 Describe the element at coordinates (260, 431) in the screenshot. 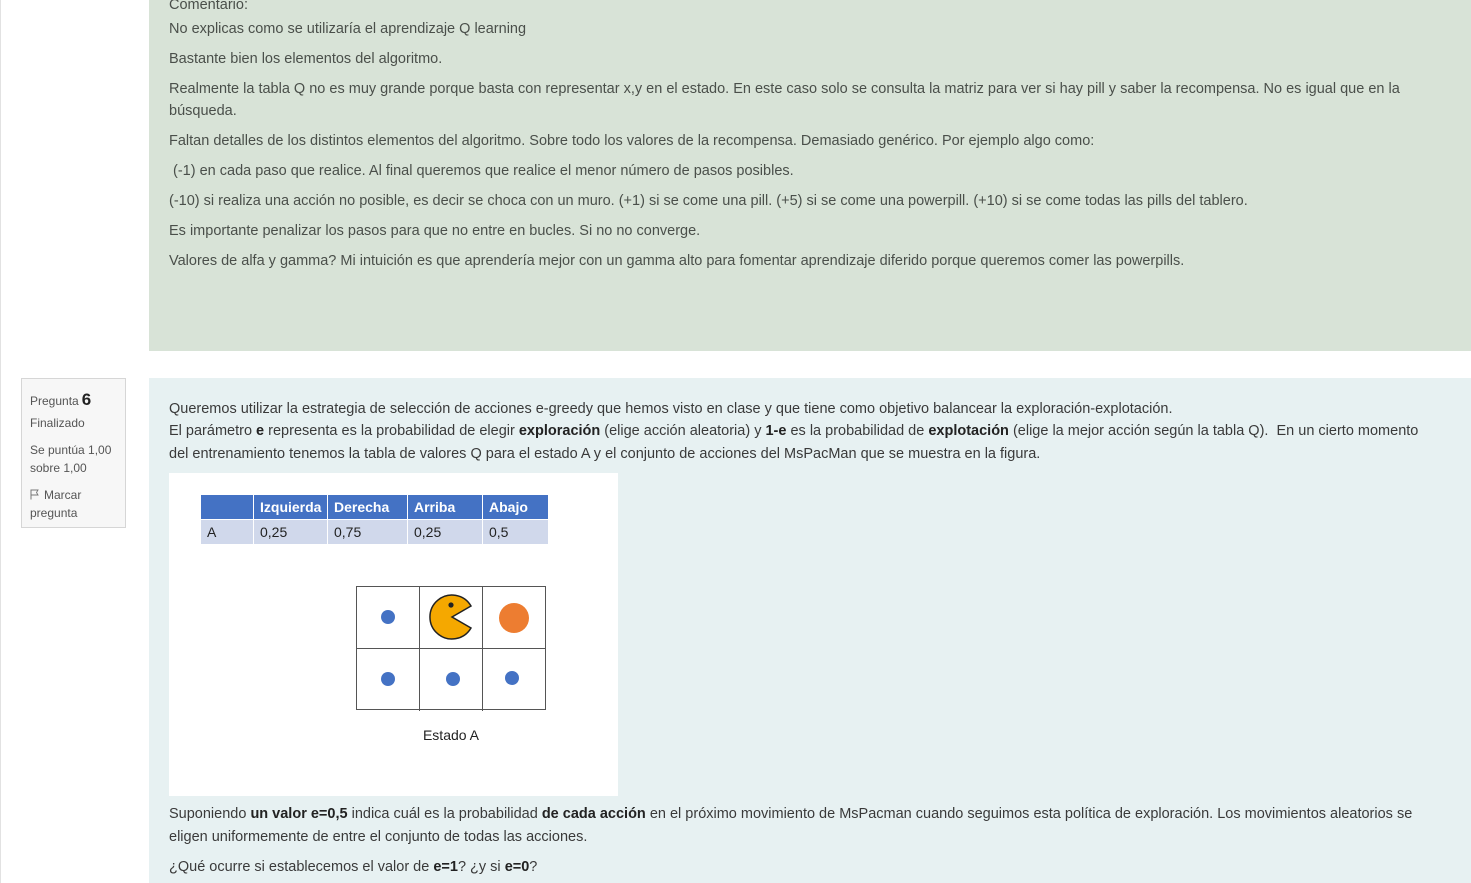

I see `bold-span: e` at that location.